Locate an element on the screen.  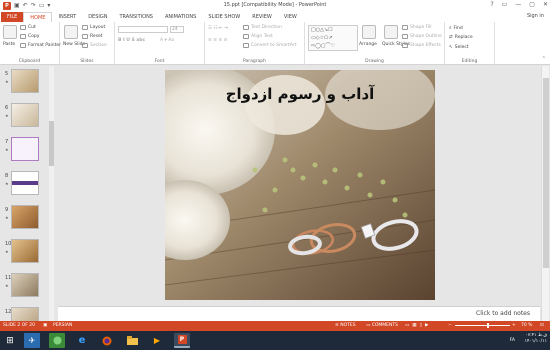
spellcheck-icon: ▣ is located at coordinates (45, 325).